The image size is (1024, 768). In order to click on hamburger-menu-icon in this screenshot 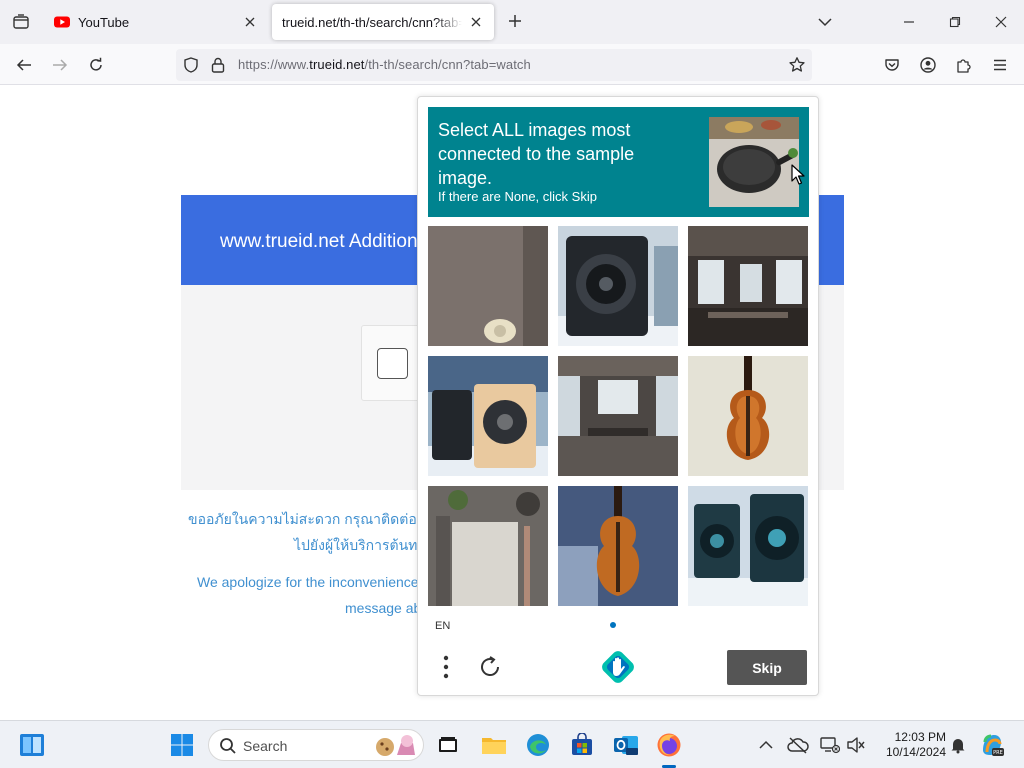, I will do `click(1000, 65)`.